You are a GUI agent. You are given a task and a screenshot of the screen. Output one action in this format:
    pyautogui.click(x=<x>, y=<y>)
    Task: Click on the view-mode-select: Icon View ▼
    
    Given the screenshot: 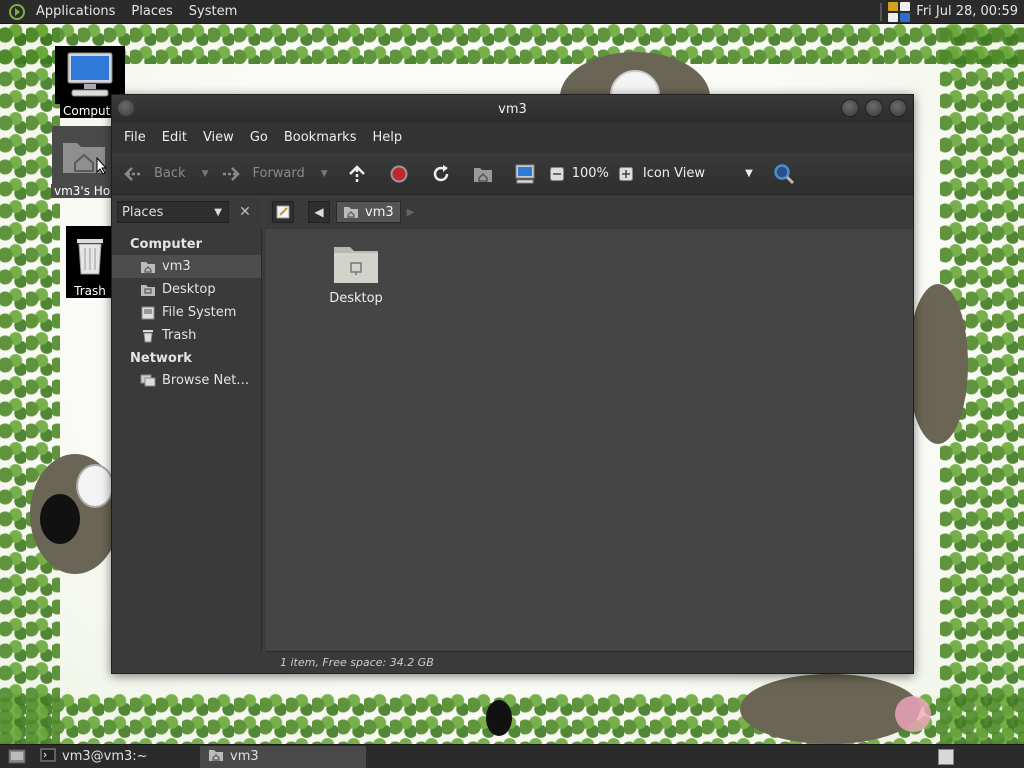 What is the action you would take?
    pyautogui.click(x=698, y=174)
    